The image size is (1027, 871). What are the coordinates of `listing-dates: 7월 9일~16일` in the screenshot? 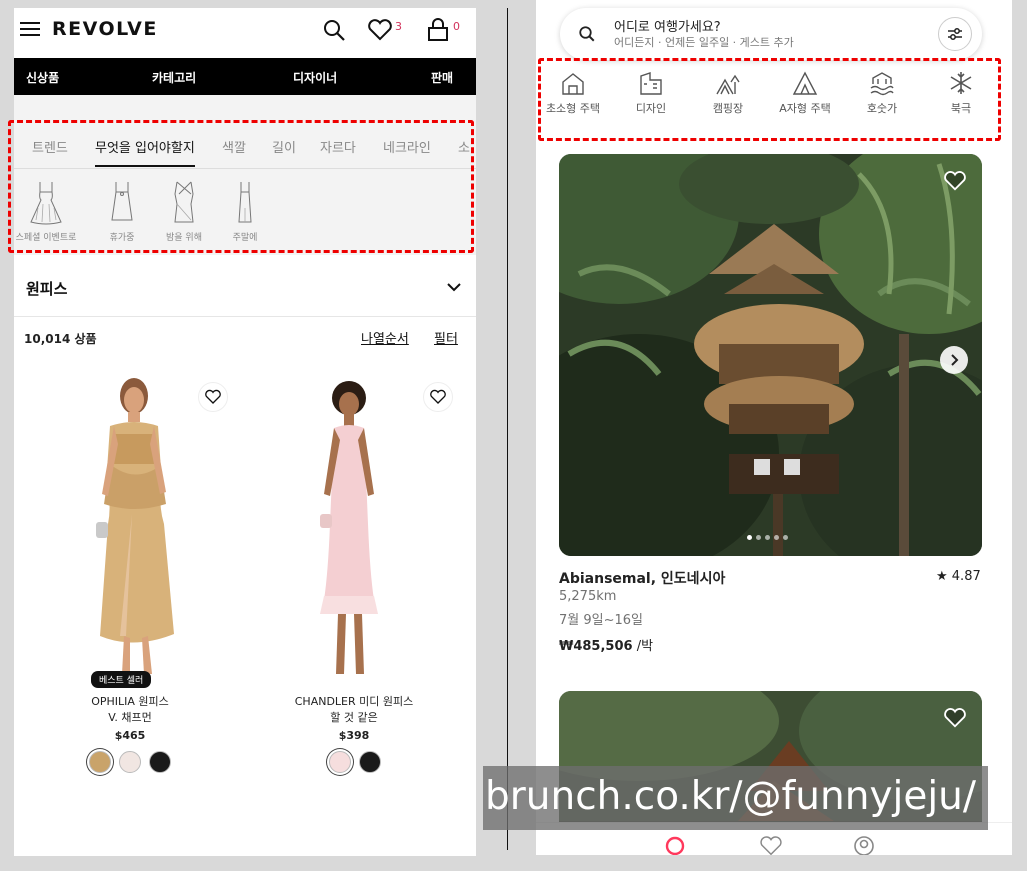 It's located at (601, 620).